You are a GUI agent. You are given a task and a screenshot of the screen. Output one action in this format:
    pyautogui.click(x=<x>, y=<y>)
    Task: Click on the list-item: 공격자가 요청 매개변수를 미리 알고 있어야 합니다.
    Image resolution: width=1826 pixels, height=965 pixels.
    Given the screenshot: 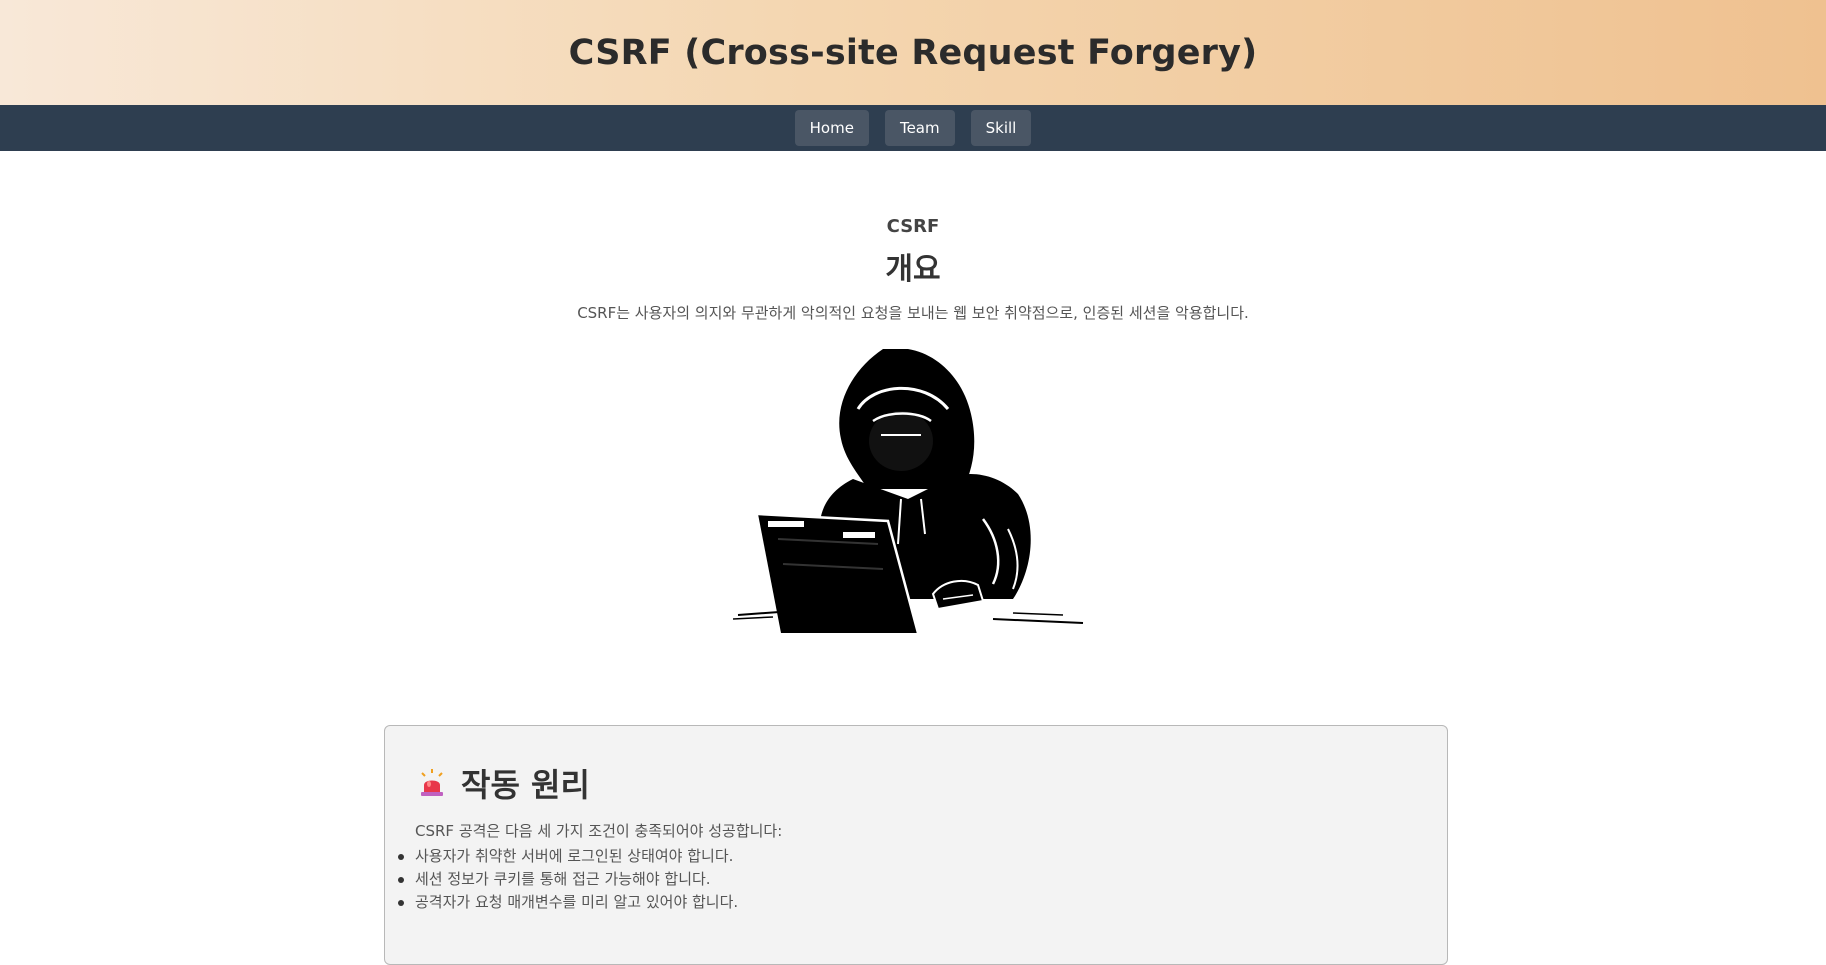 What is the action you would take?
    pyautogui.click(x=907, y=902)
    